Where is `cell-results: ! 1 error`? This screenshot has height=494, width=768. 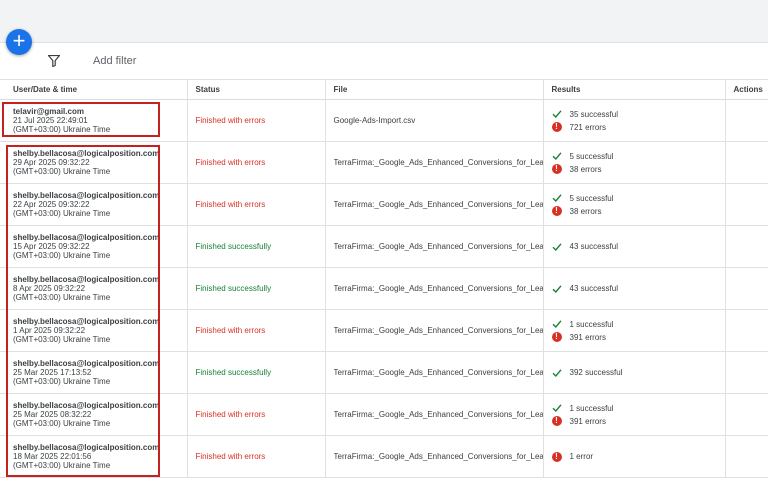
cell-results: ! 1 error is located at coordinates (634, 456).